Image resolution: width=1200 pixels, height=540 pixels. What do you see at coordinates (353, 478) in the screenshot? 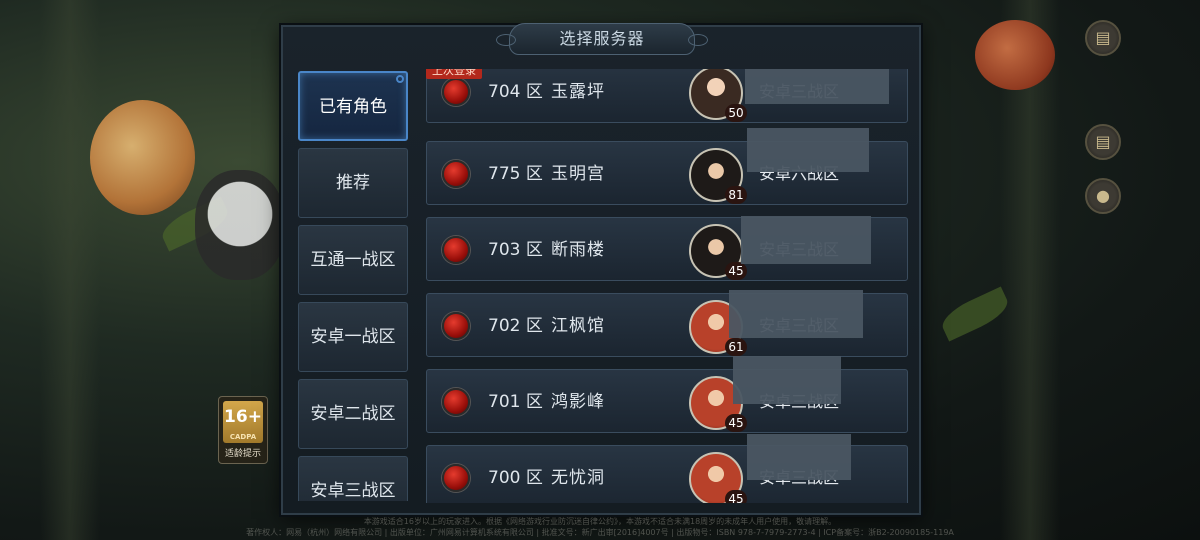
I see `tab-android-zone-3: 安卓三战区` at bounding box center [353, 478].